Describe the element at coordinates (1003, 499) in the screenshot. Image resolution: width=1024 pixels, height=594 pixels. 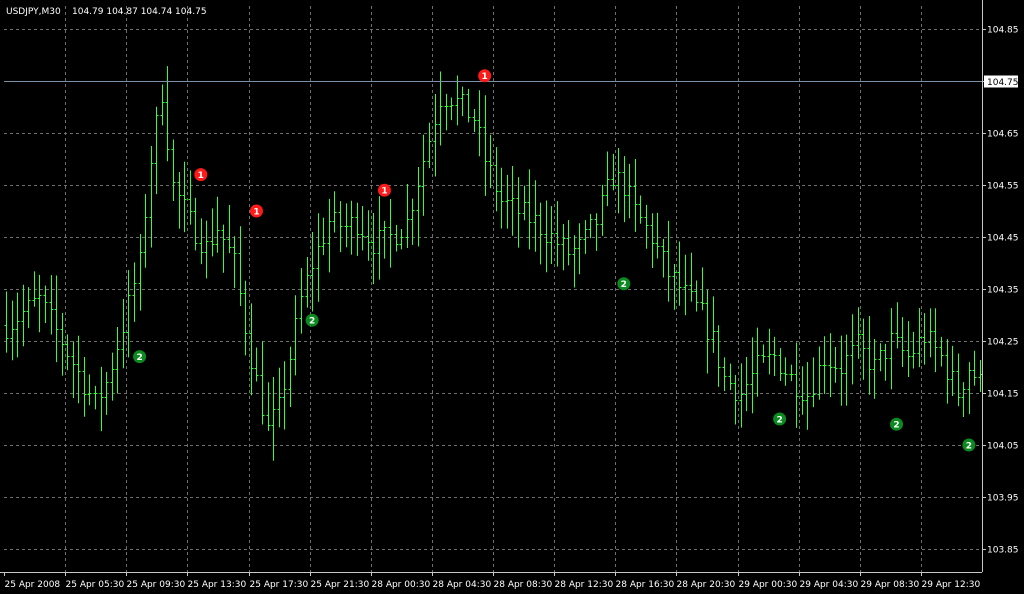
I see `y-tick-label: 103.95` at that location.